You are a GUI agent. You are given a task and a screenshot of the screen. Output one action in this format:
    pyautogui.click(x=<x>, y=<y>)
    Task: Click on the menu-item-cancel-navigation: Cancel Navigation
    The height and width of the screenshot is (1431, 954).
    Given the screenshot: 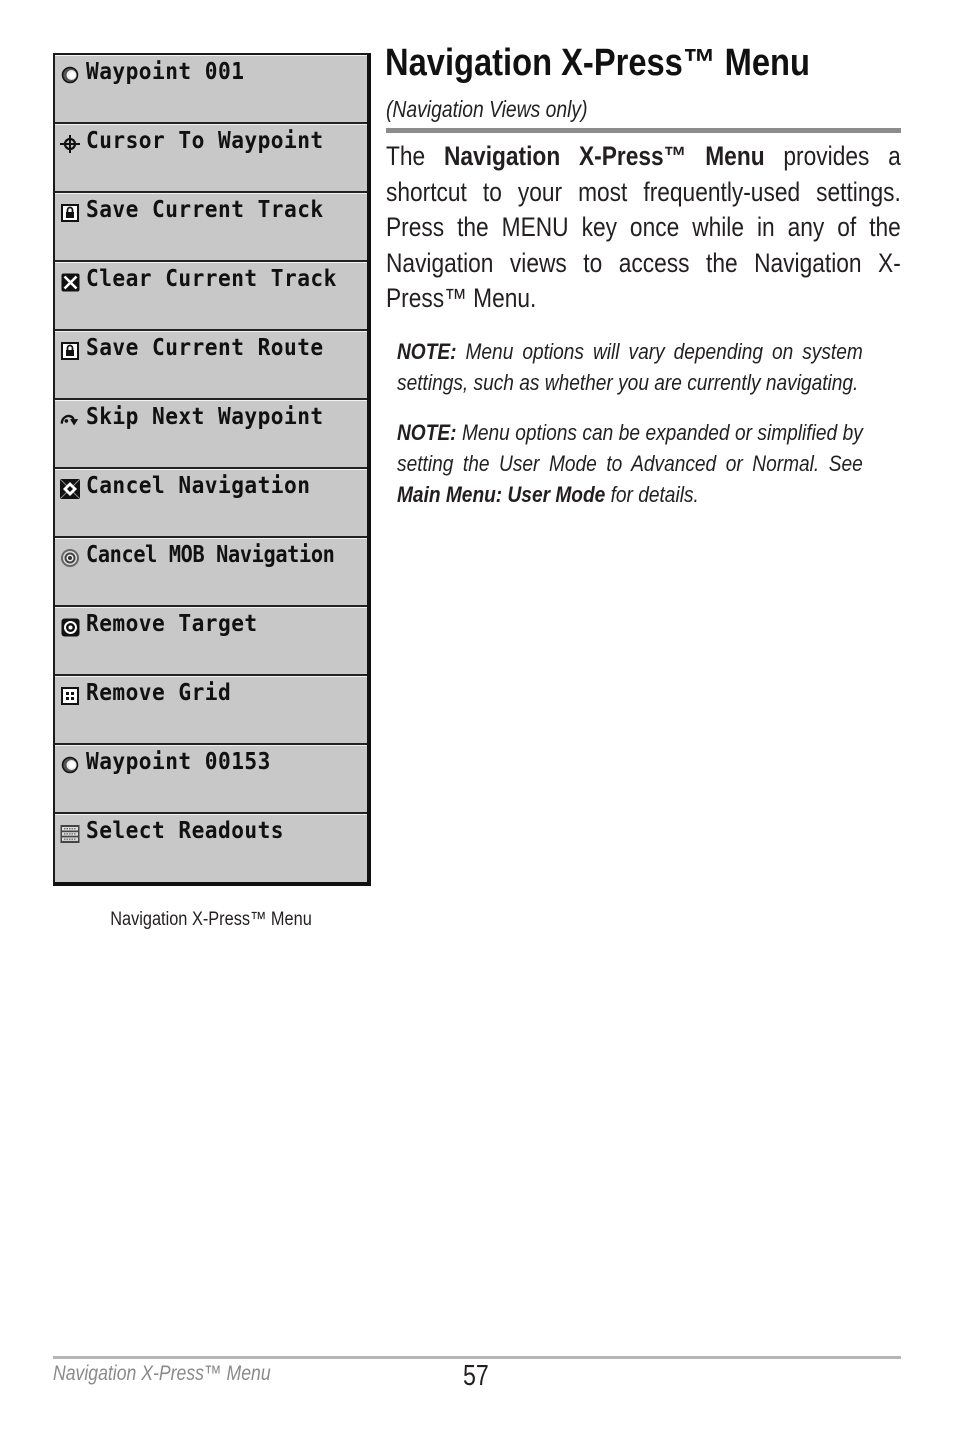 What is the action you would take?
    pyautogui.click(x=211, y=503)
    